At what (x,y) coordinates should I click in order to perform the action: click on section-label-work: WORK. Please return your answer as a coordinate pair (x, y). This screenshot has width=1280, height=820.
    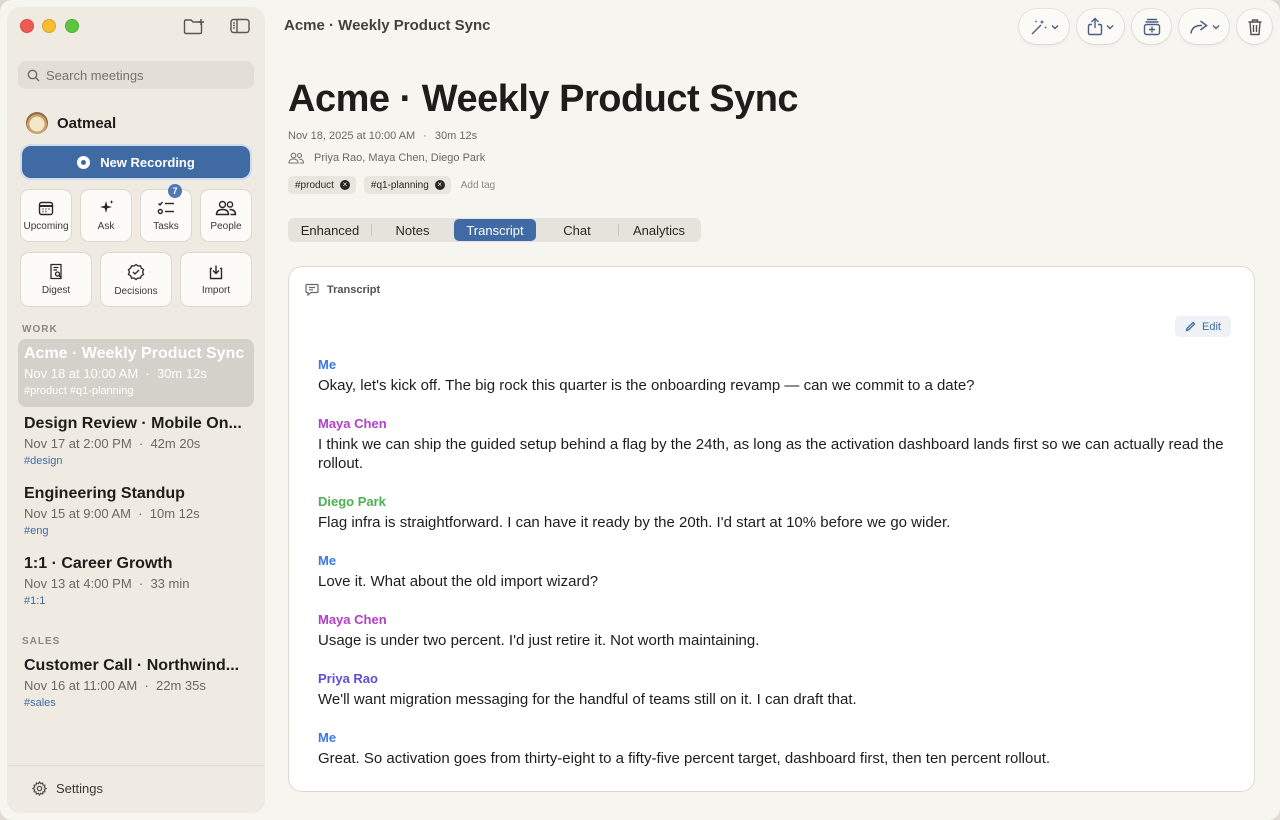
    Looking at the image, I should click on (40, 329).